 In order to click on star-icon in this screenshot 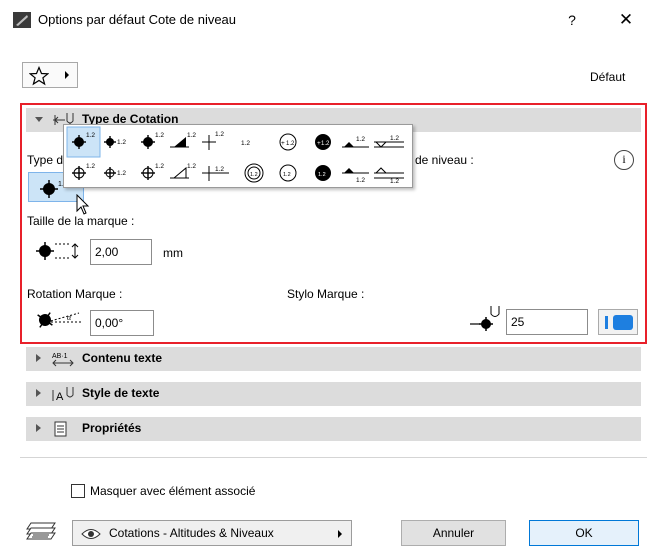, I will do `click(39, 76)`.